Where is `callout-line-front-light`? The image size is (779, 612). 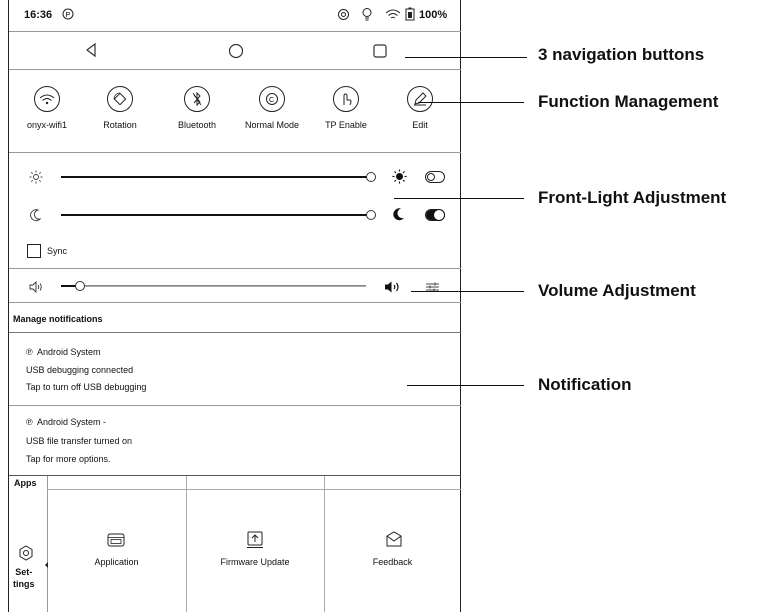 callout-line-front-light is located at coordinates (459, 198).